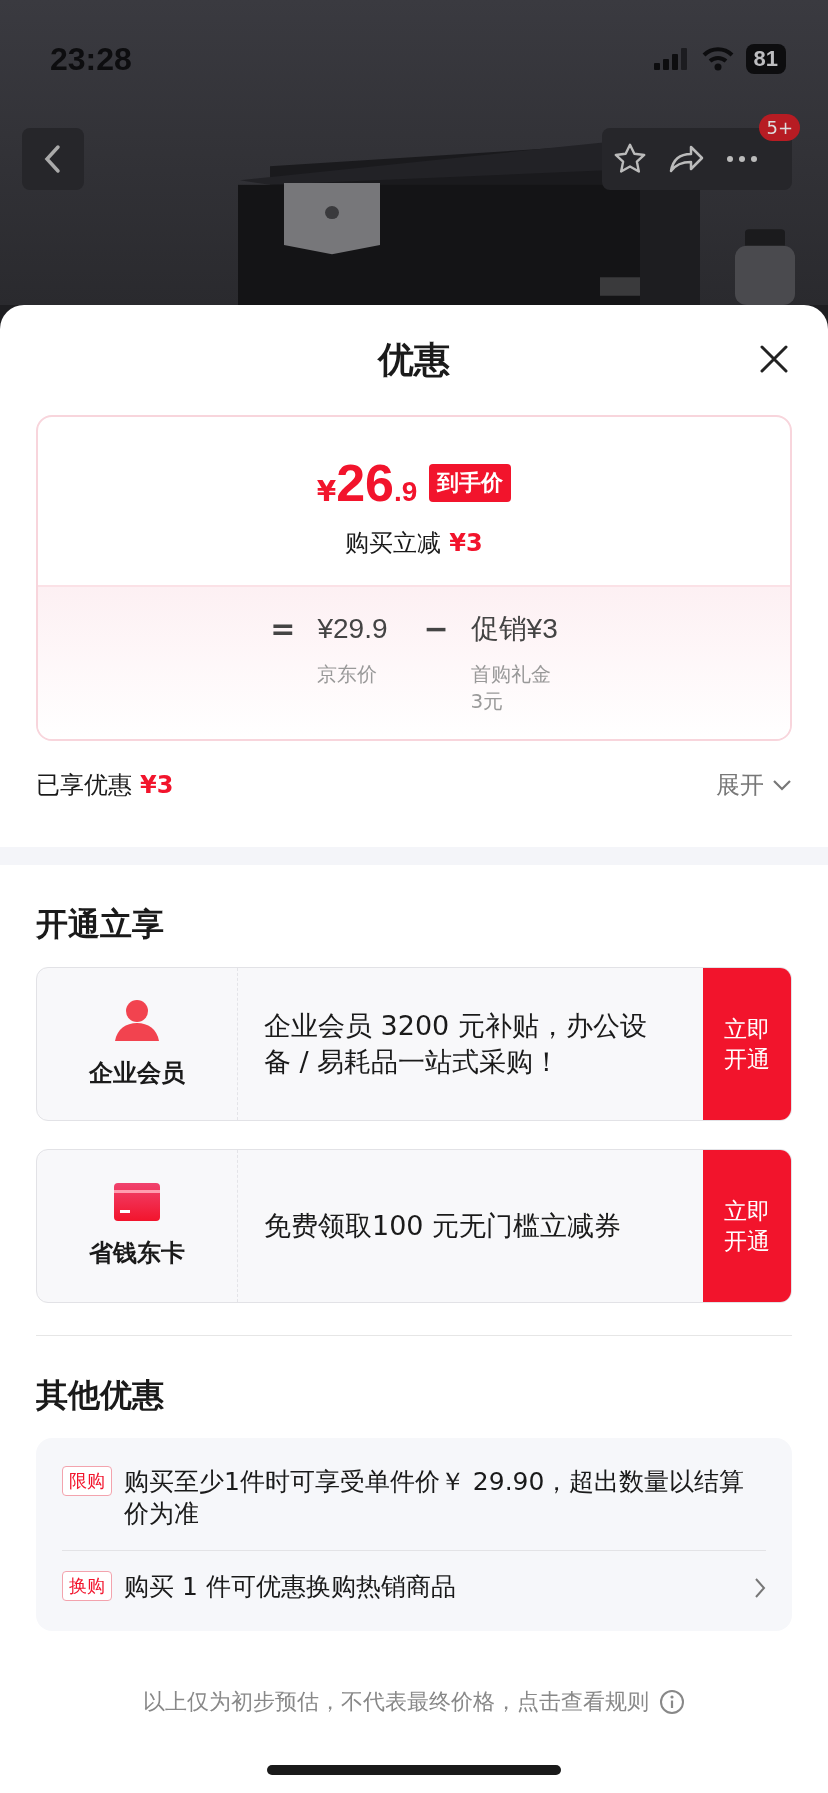  What do you see at coordinates (414, 359) in the screenshot?
I see `sheet-title: 优惠` at bounding box center [414, 359].